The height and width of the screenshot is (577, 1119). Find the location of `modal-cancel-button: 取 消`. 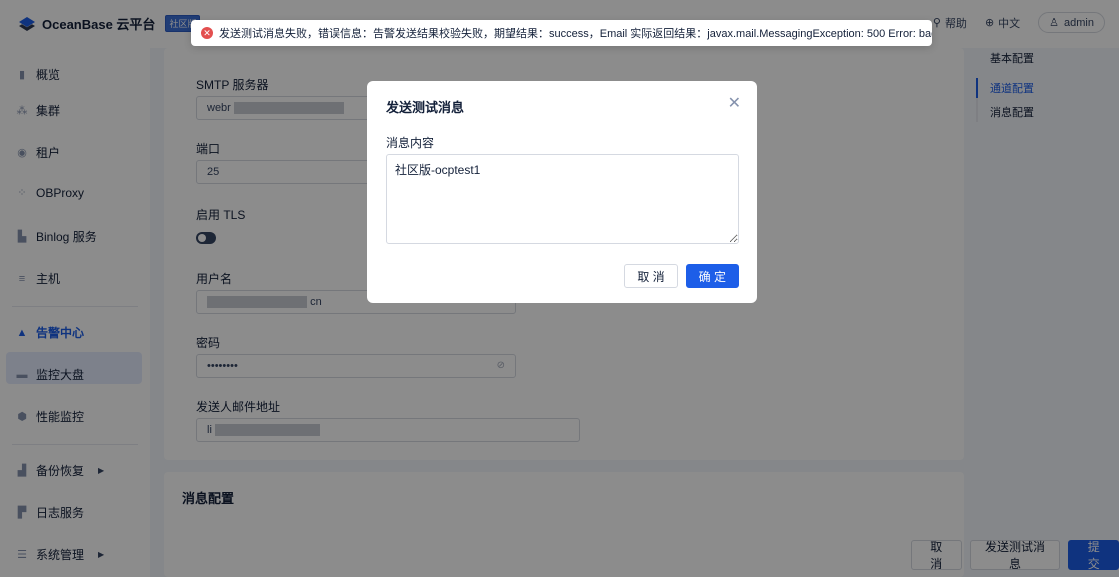

modal-cancel-button: 取 消 is located at coordinates (651, 276).